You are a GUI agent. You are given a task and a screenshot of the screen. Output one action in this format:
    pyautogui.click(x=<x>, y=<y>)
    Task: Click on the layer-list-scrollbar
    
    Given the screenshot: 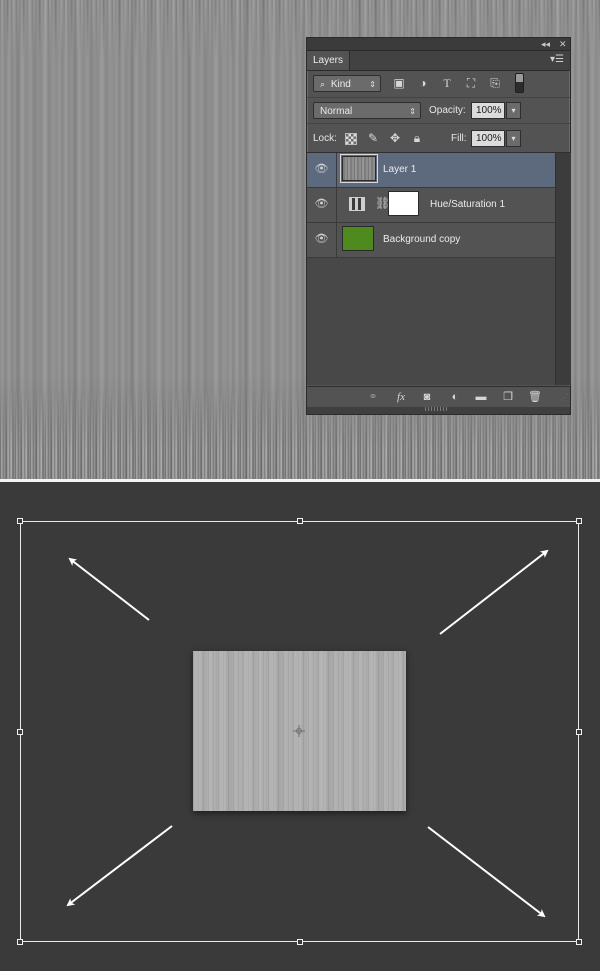 What is the action you would take?
    pyautogui.click(x=563, y=269)
    